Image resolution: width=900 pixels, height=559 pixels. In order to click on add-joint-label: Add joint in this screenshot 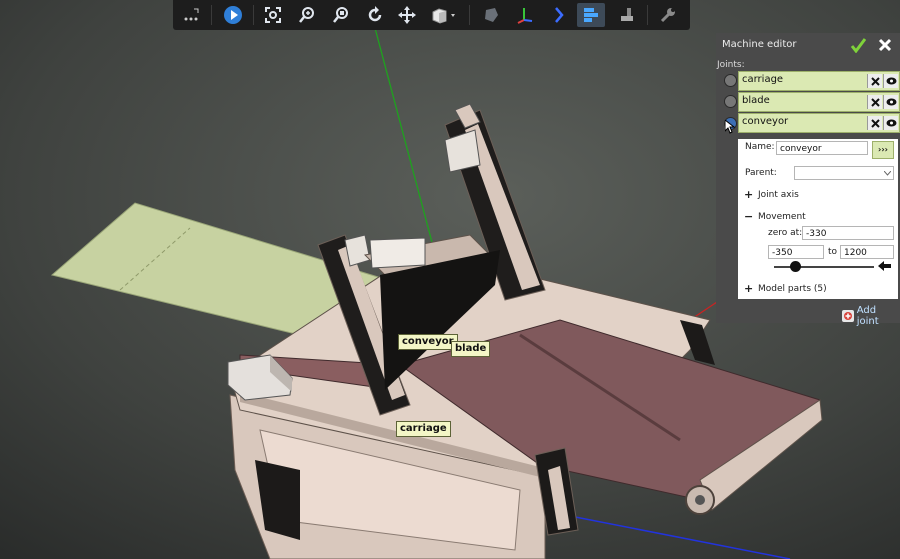, I will do `click(867, 316)`.